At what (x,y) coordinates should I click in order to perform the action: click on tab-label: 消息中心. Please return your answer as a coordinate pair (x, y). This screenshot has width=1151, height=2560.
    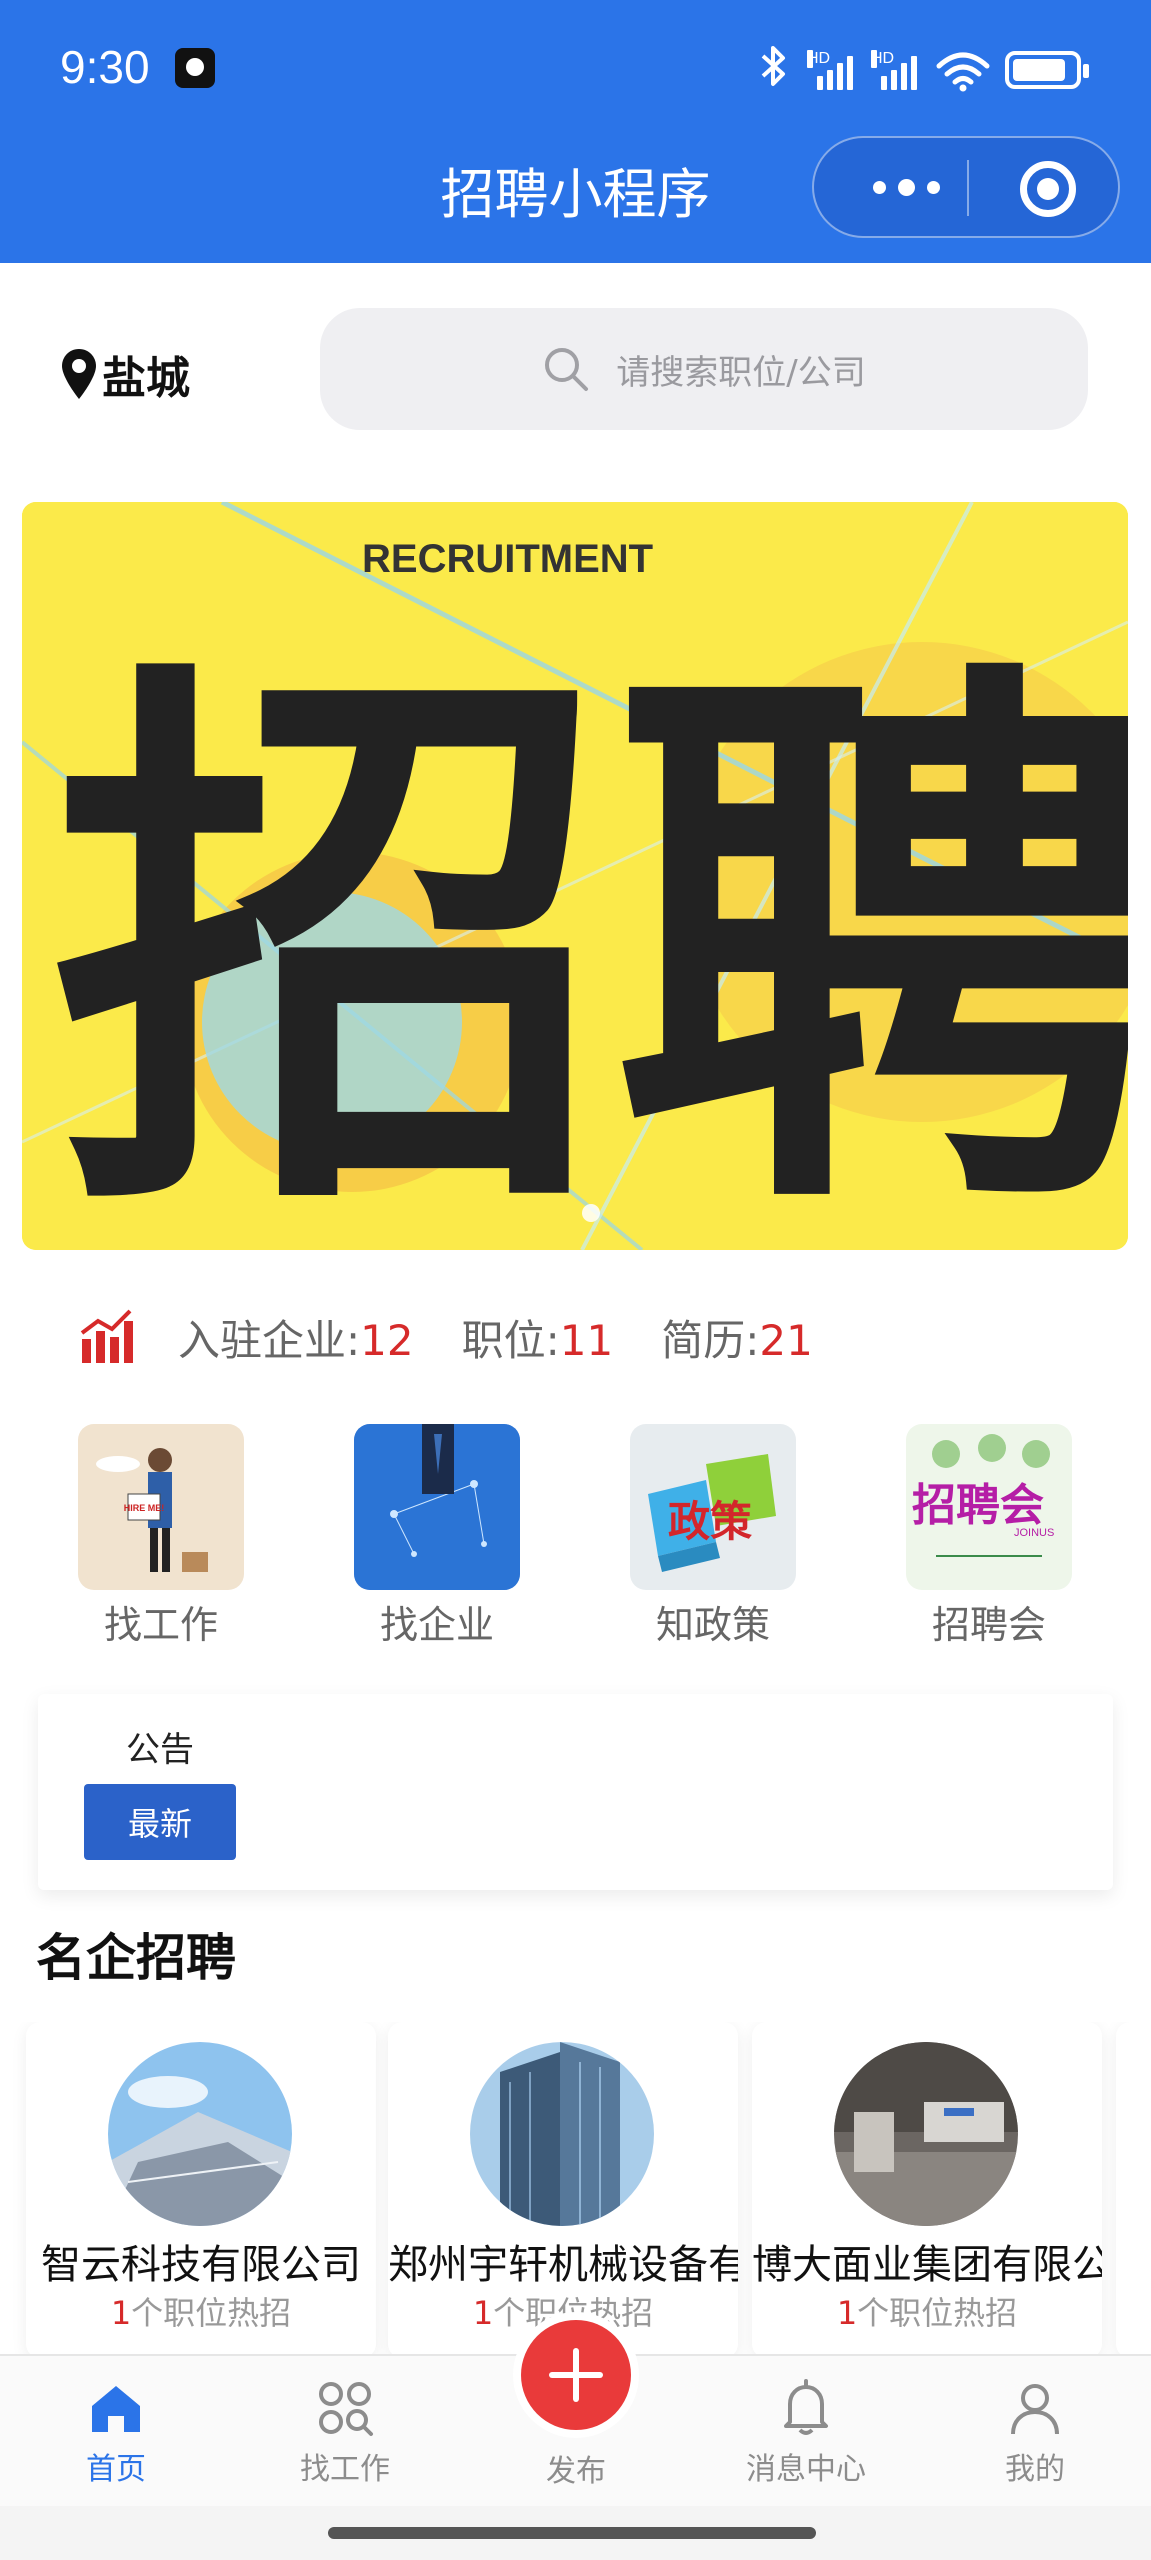
    Looking at the image, I should click on (806, 2469).